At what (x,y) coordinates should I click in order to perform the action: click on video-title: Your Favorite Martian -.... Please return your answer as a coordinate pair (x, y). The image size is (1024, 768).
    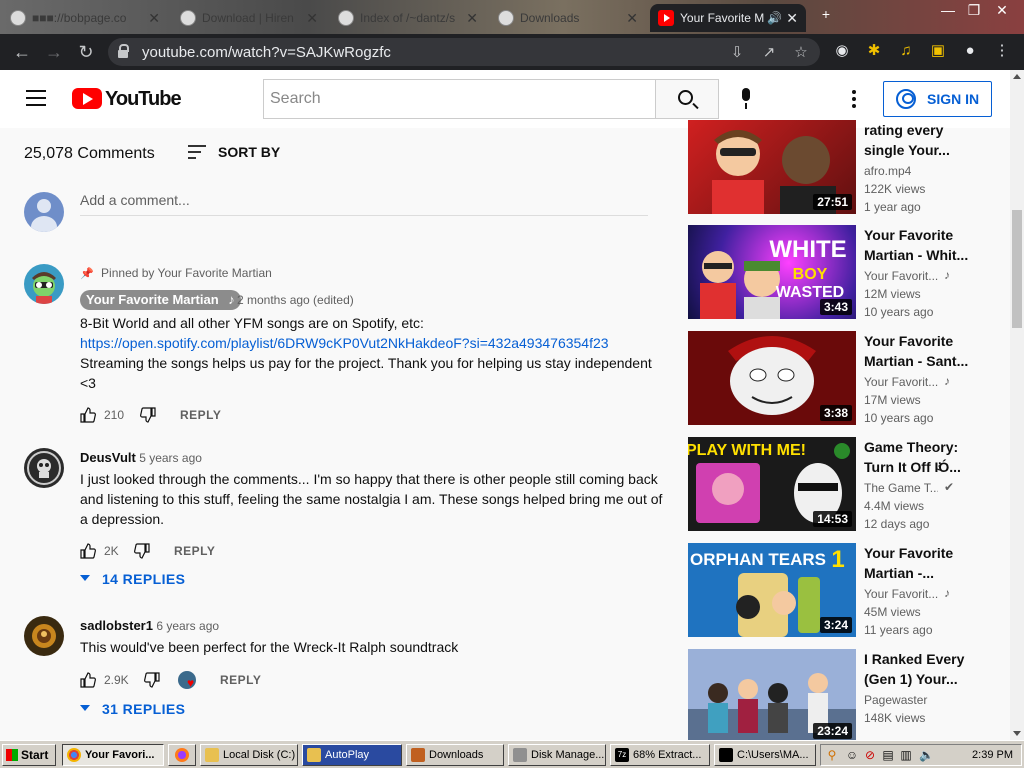
    Looking at the image, I should click on (923, 563).